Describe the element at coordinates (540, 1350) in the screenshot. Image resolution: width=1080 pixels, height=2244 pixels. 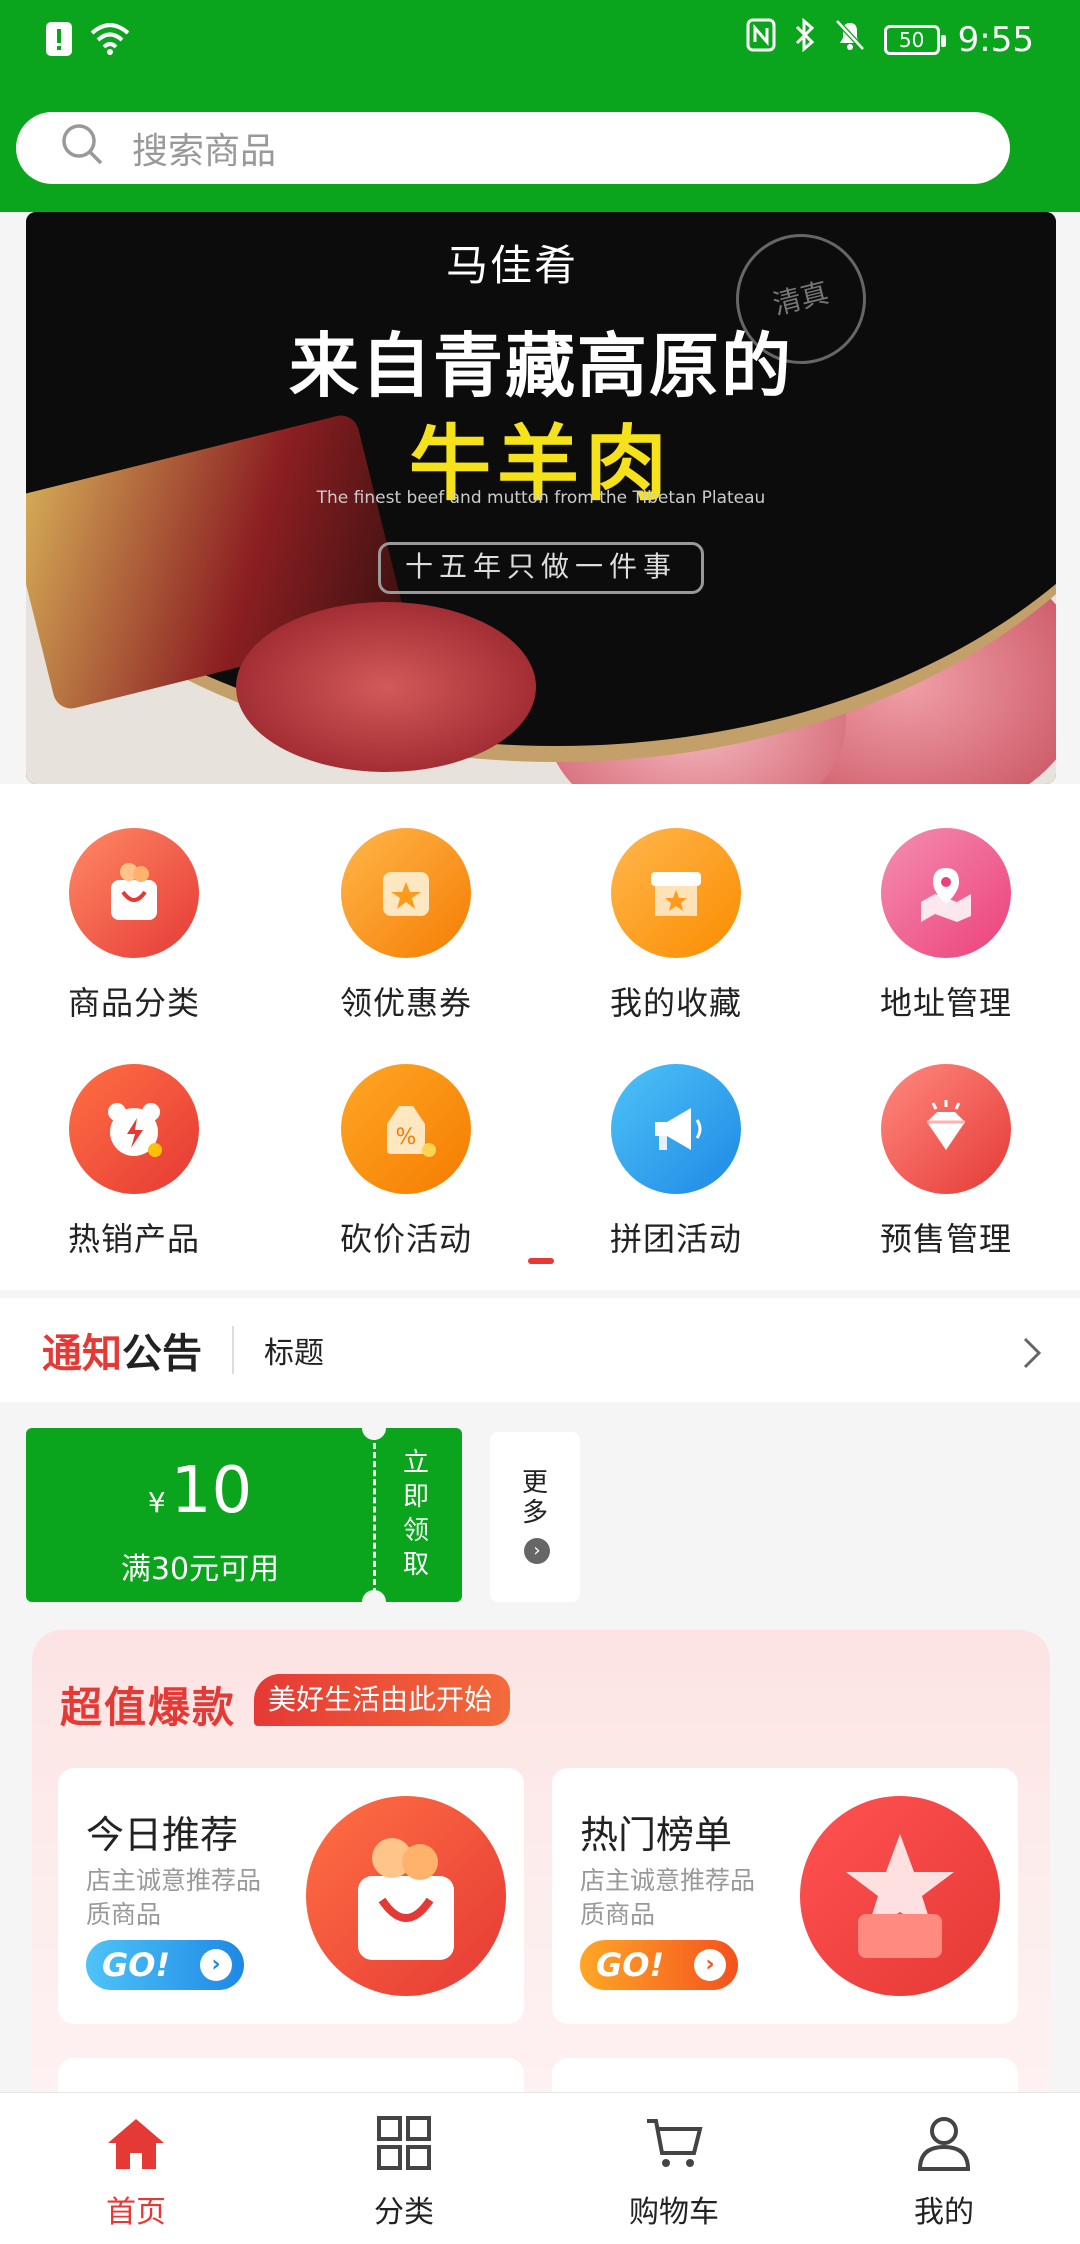
I see `notice-bar: 通知 公告 标题` at that location.